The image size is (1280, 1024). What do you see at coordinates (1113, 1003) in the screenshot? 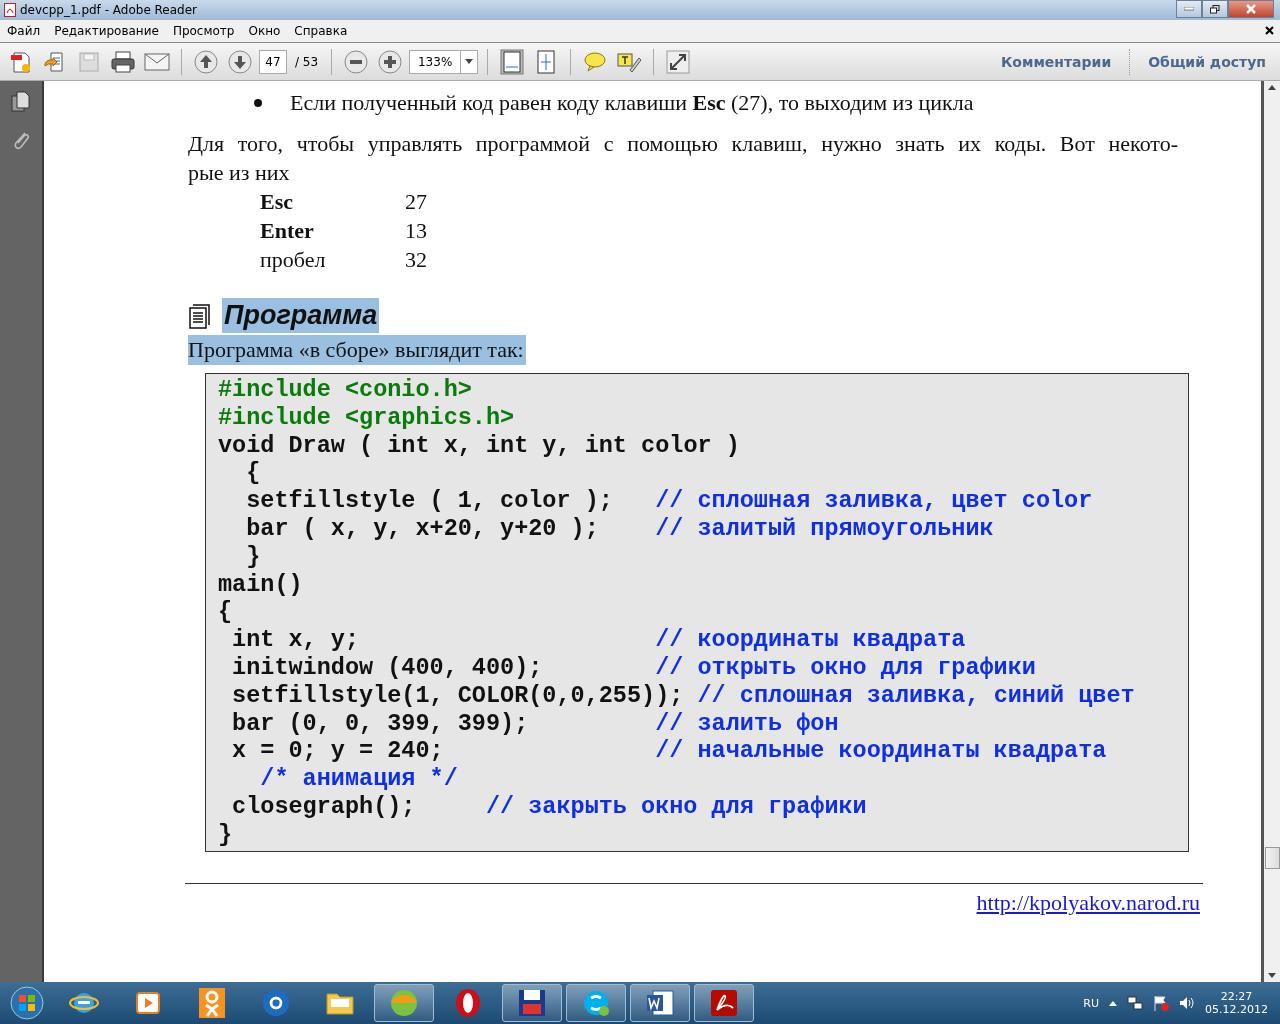
I see `show-hidden-icons-icon` at bounding box center [1113, 1003].